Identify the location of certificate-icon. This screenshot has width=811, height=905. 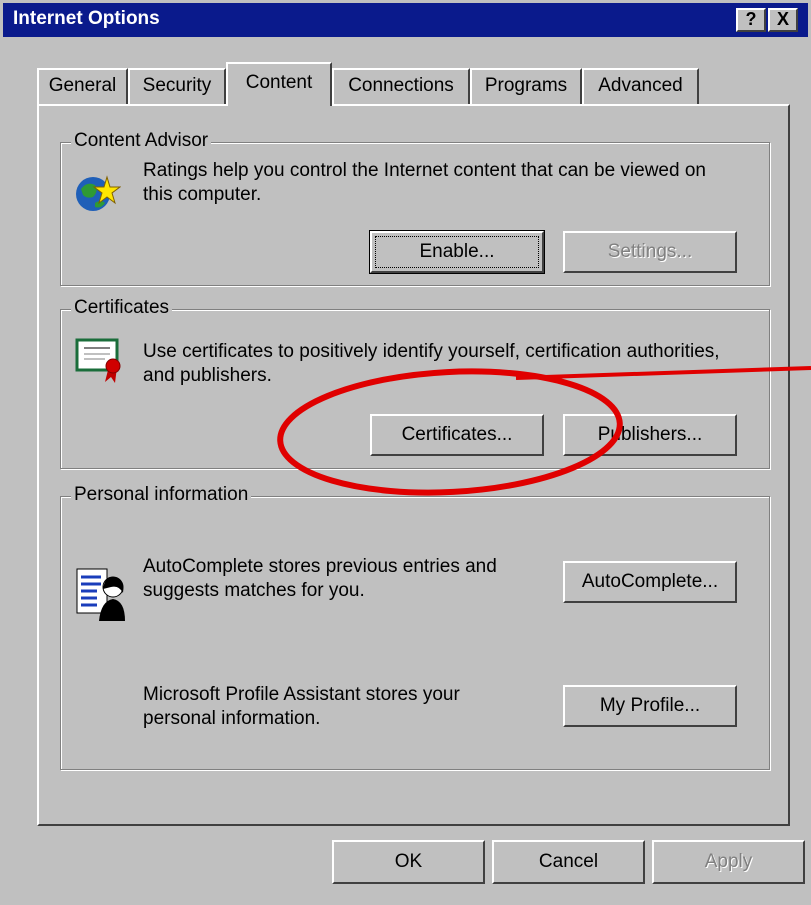
(98, 360).